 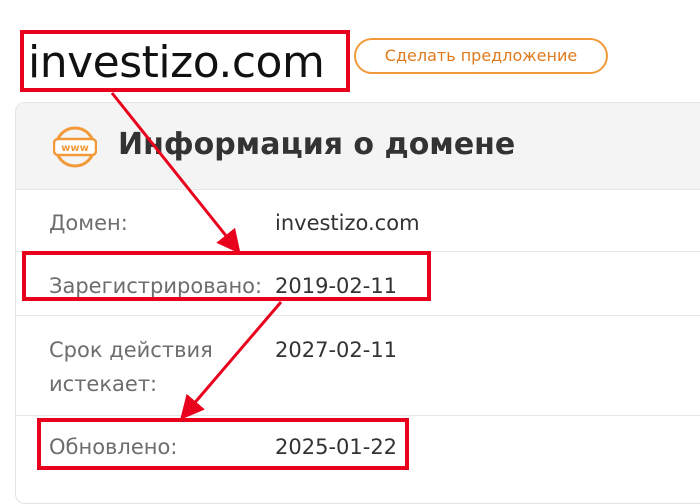 What do you see at coordinates (347, 223) in the screenshot?
I see `domain-value: investizo.com` at bounding box center [347, 223].